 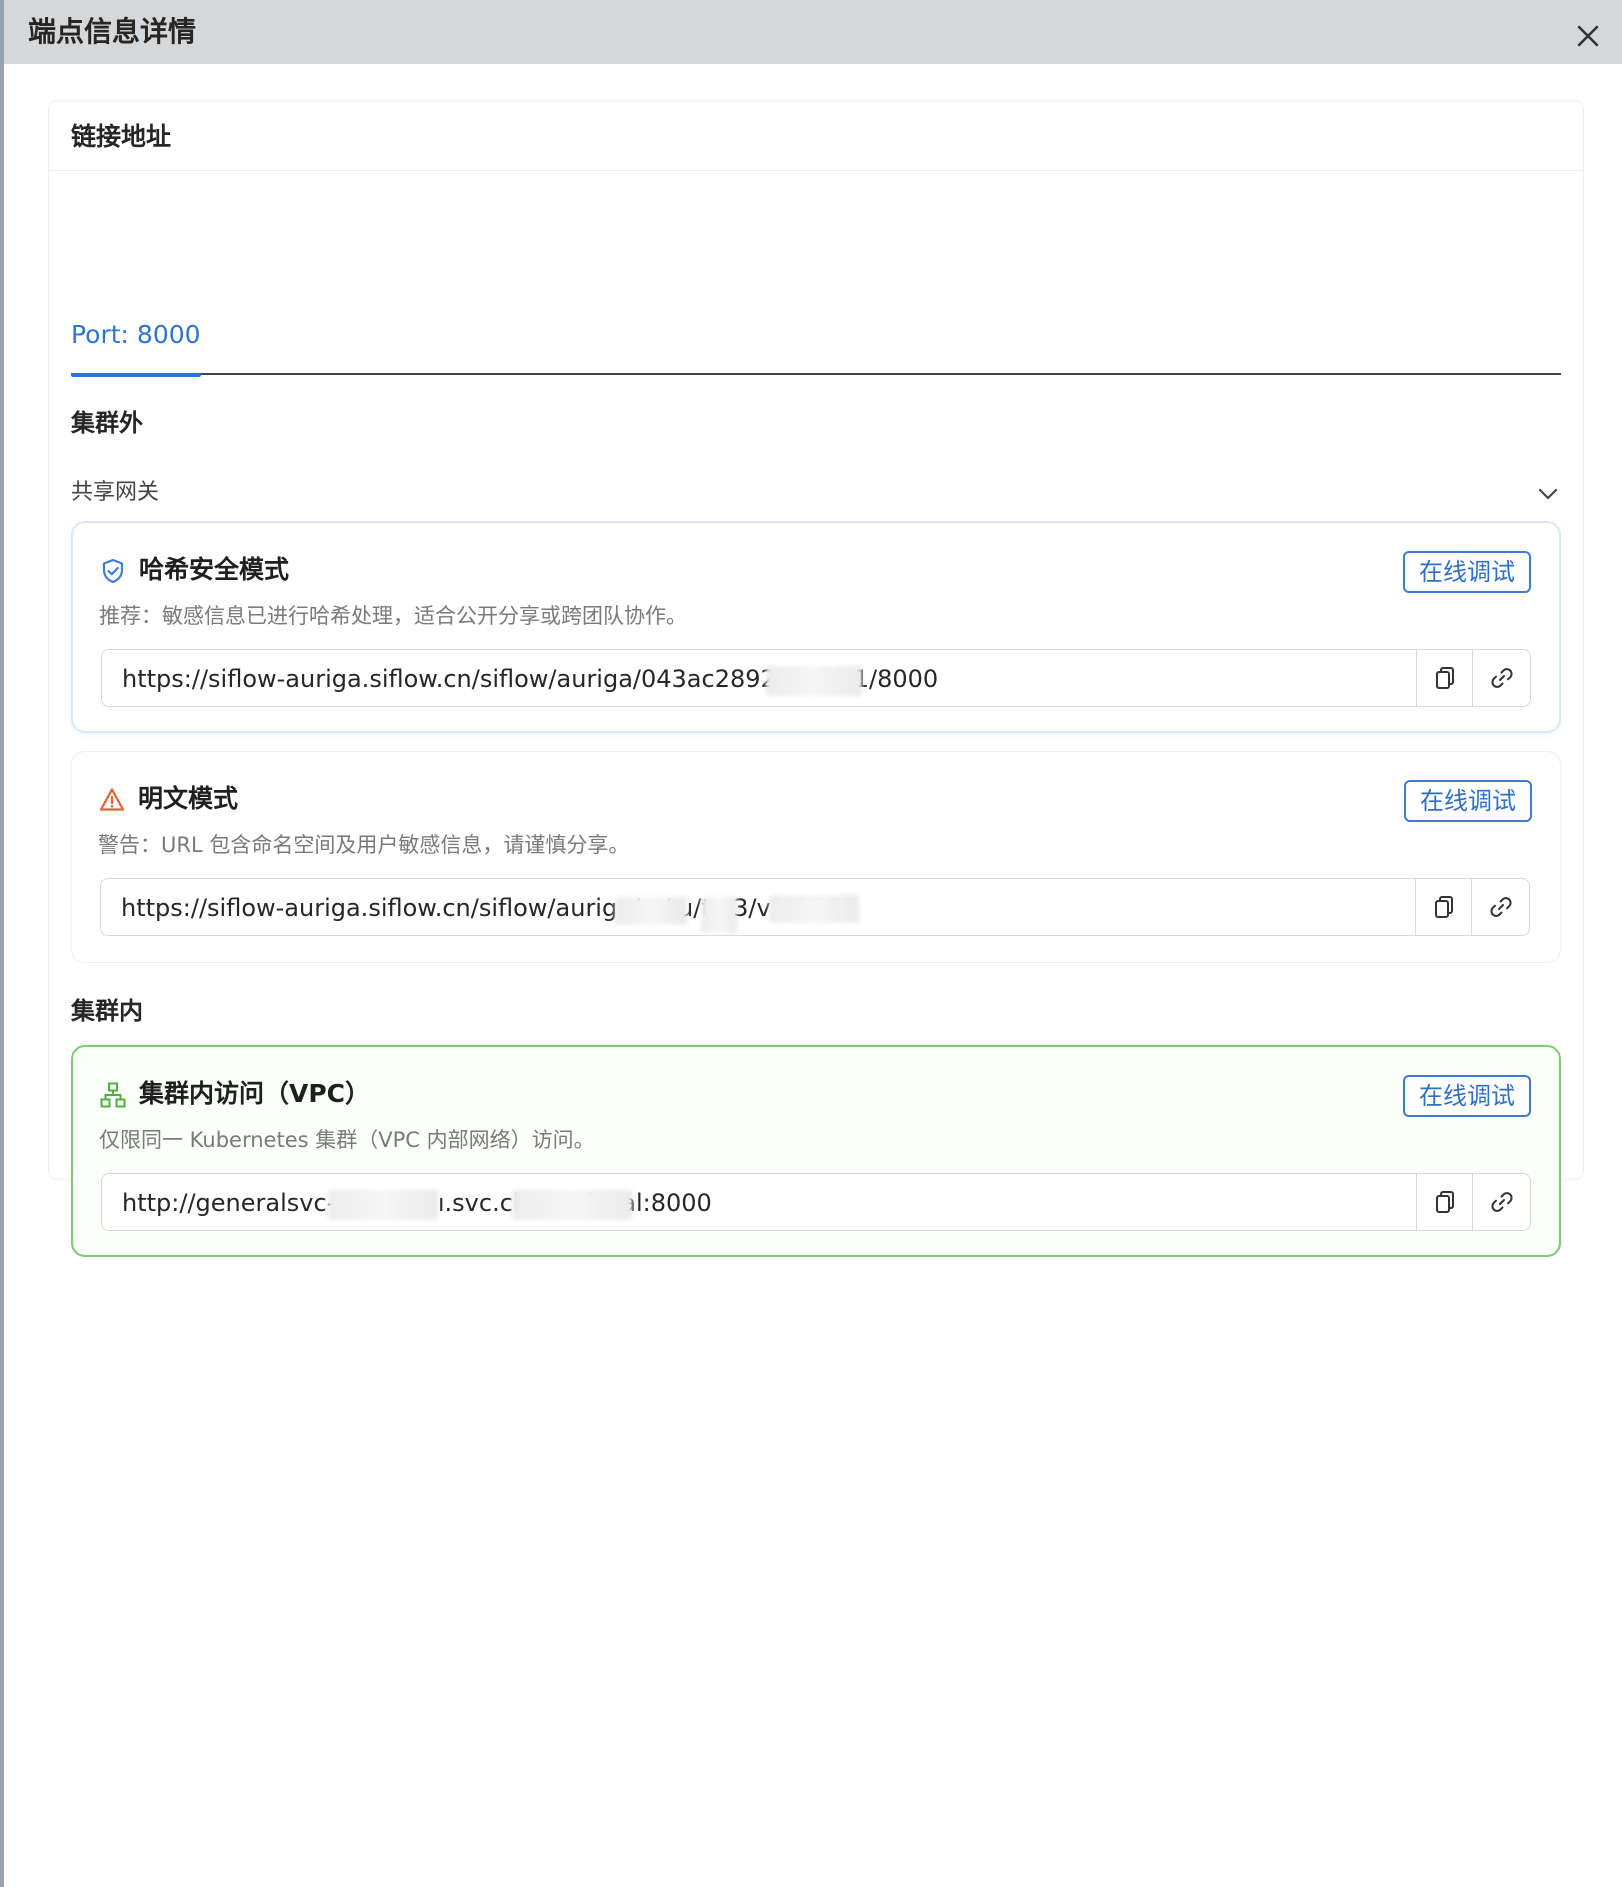 I want to click on secure-url-actions, so click(x=1473, y=678).